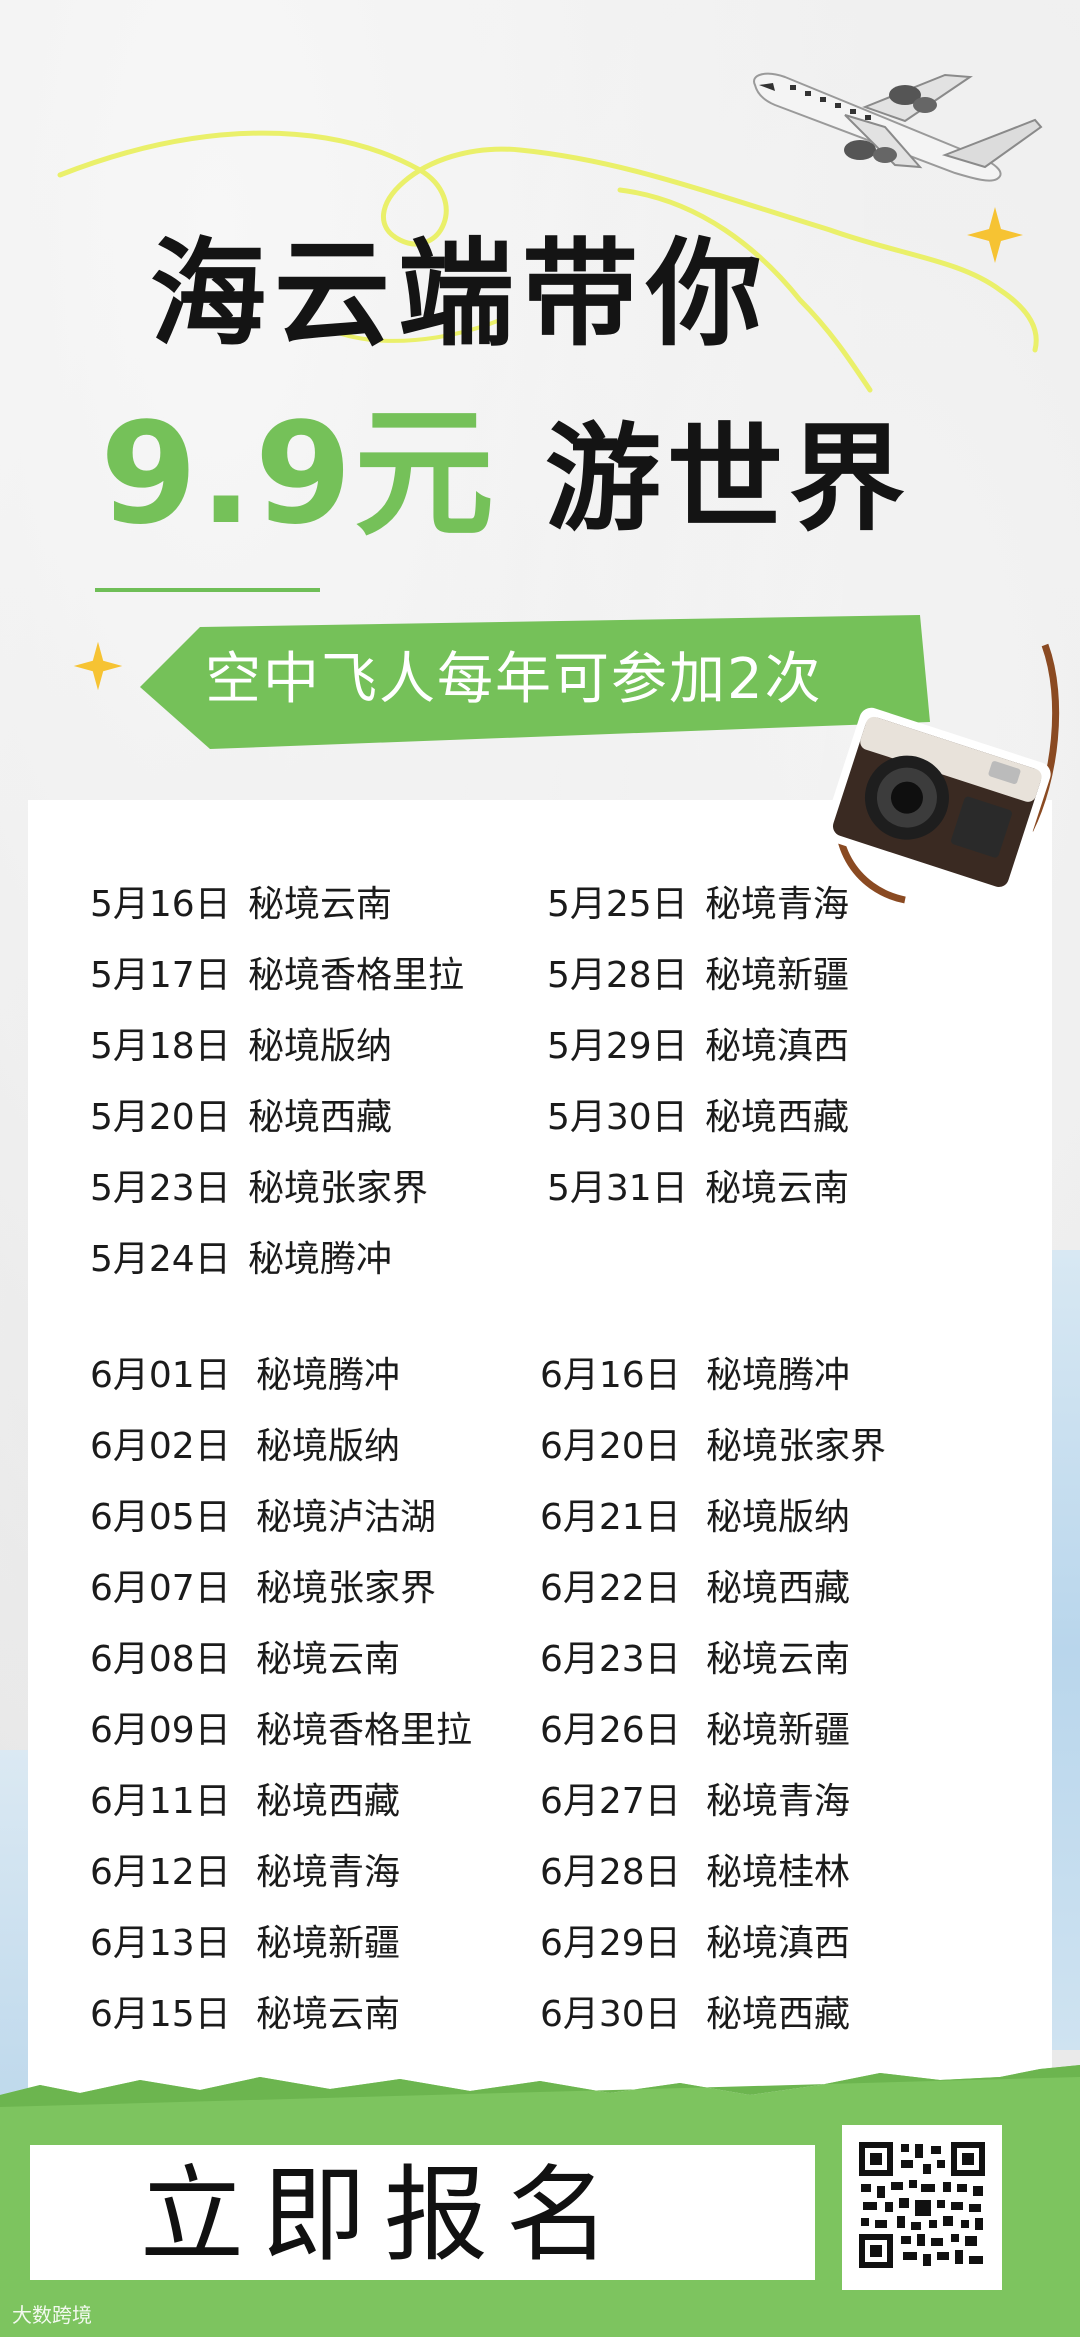  Describe the element at coordinates (160, 1872) in the screenshot. I see `schedule-date: 6月12日` at that location.